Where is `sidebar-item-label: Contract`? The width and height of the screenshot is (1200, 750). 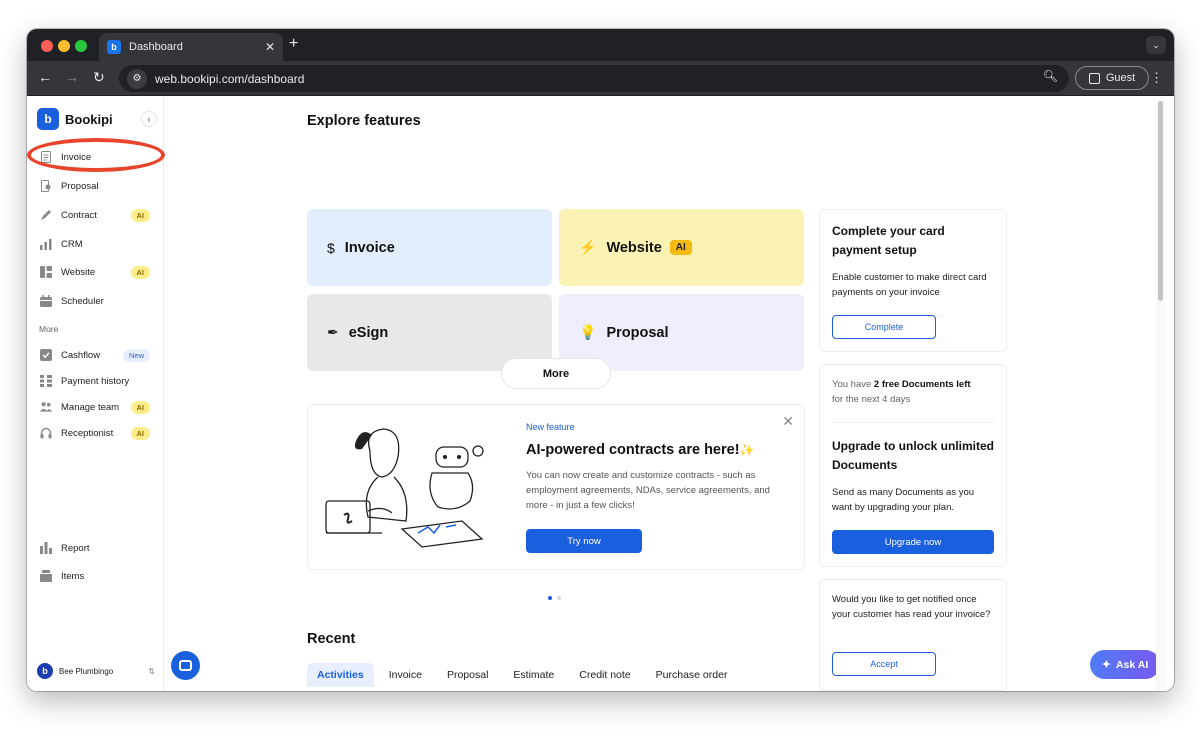
sidebar-item-label: Contract is located at coordinates (79, 215).